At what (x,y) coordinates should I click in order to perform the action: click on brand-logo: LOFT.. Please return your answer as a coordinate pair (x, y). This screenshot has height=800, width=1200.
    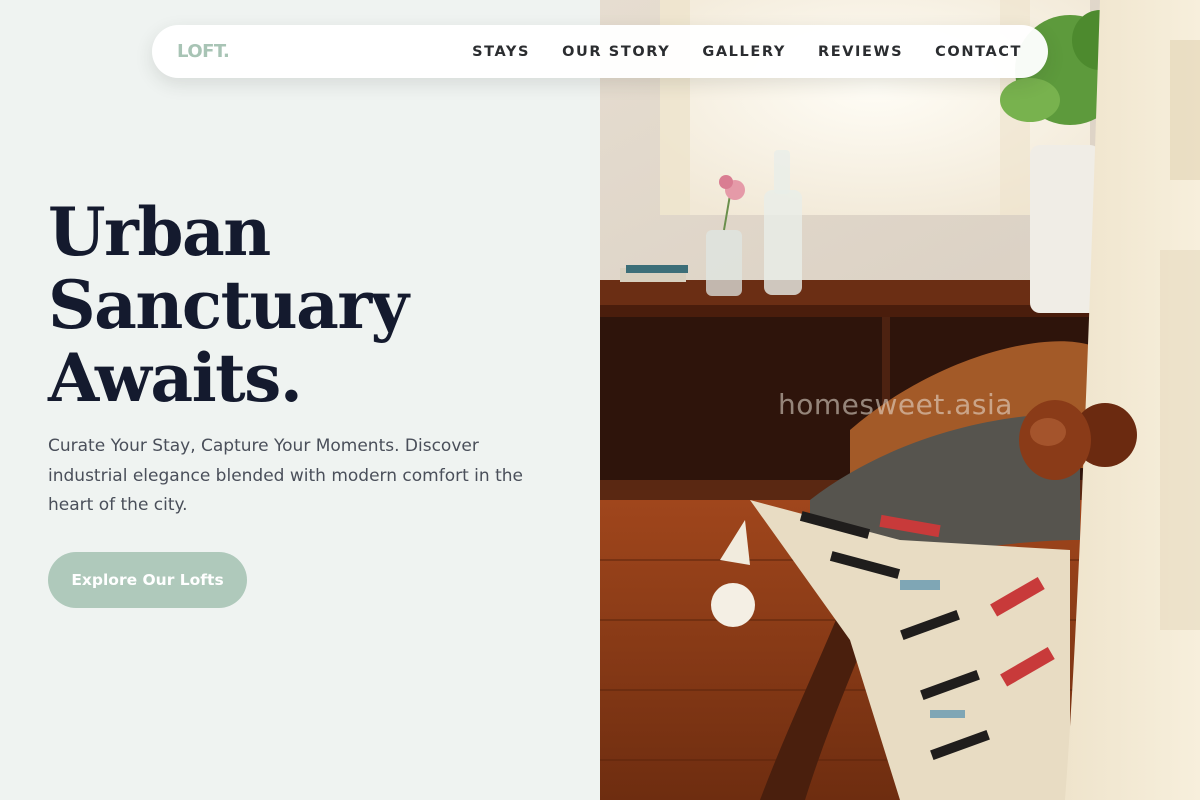
    Looking at the image, I should click on (203, 51).